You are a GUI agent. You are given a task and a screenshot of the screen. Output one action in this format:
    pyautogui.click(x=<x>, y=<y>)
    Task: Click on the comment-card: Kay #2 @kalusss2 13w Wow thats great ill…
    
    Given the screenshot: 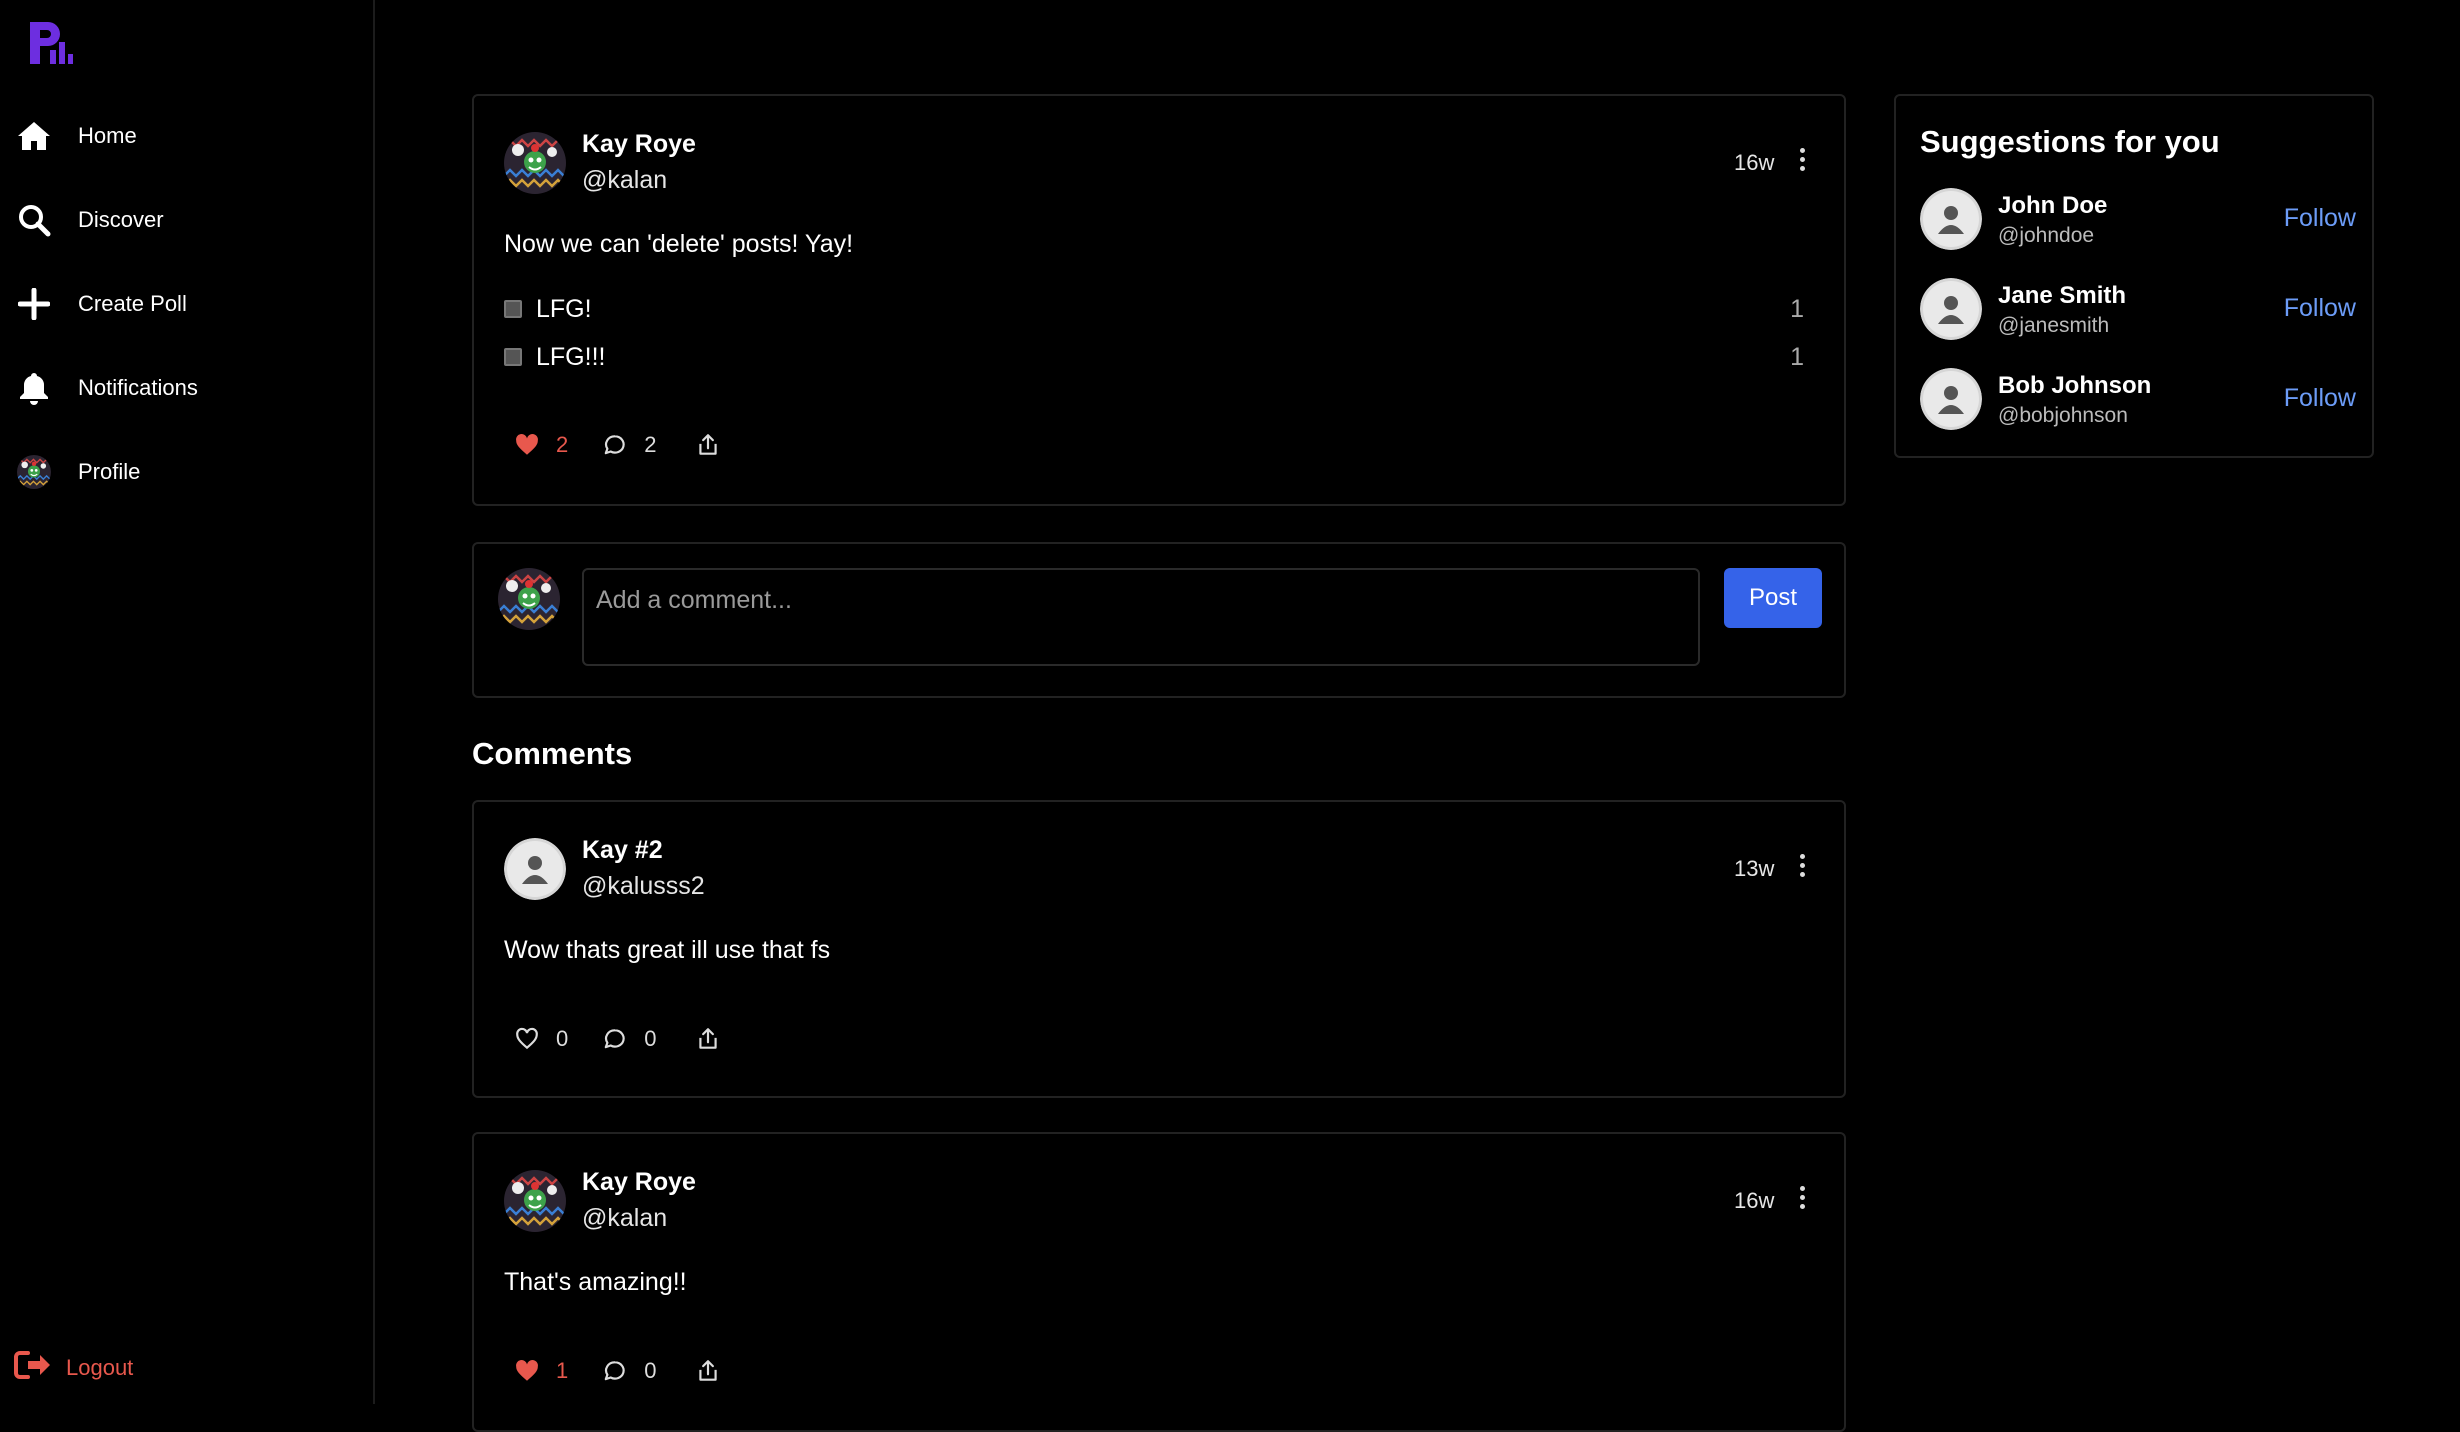 What is the action you would take?
    pyautogui.click(x=1159, y=949)
    